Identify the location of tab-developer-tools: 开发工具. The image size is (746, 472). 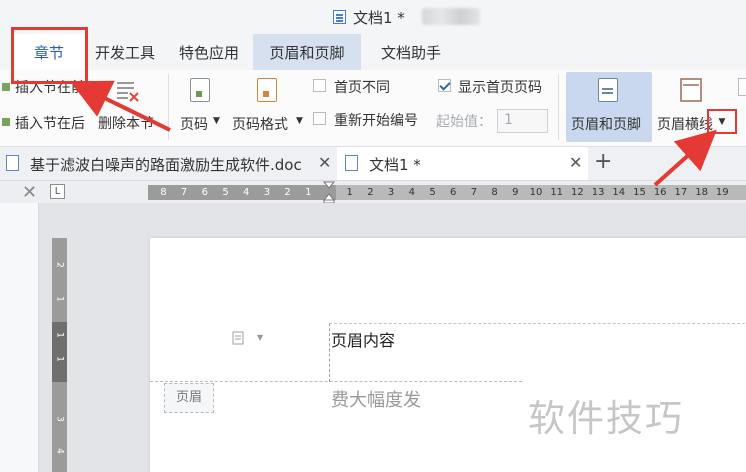
(125, 52).